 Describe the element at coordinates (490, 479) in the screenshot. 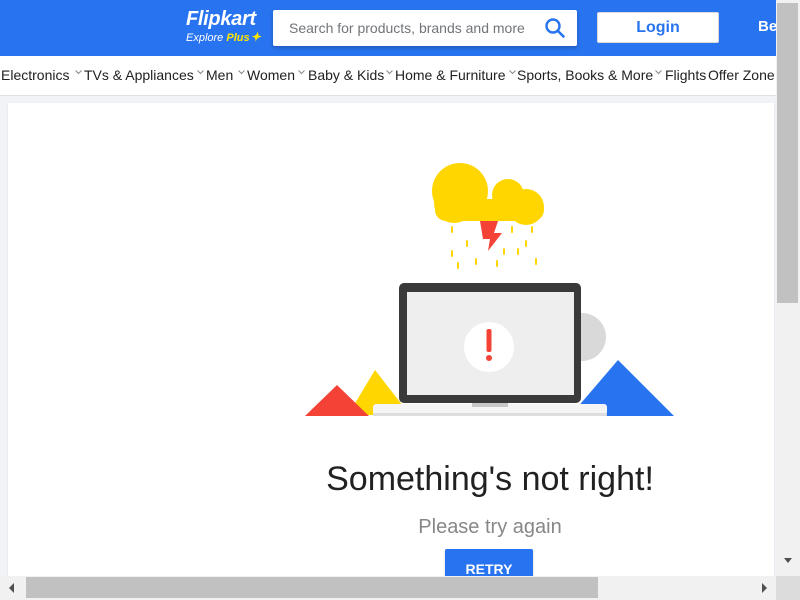

I see `error-title: Something's not right!` at that location.